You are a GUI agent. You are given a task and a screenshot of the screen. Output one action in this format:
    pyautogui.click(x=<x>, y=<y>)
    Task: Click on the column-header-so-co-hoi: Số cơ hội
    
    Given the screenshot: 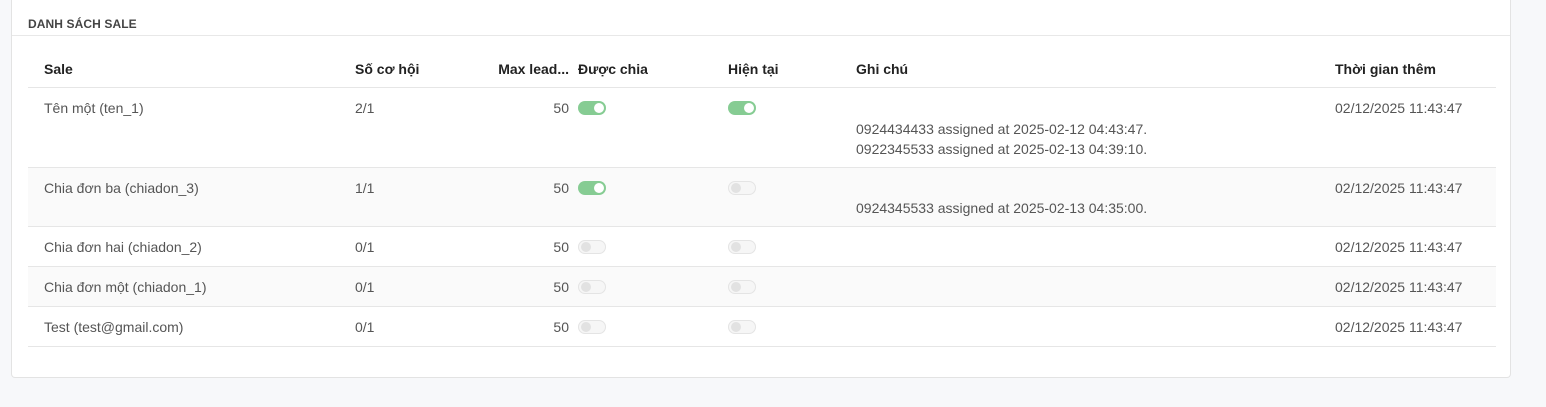 What is the action you would take?
    pyautogui.click(x=387, y=69)
    